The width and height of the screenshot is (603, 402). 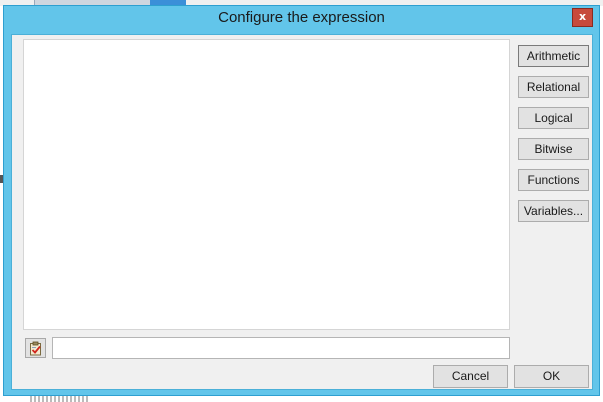 What do you see at coordinates (582, 17) in the screenshot?
I see `close-button: x` at bounding box center [582, 17].